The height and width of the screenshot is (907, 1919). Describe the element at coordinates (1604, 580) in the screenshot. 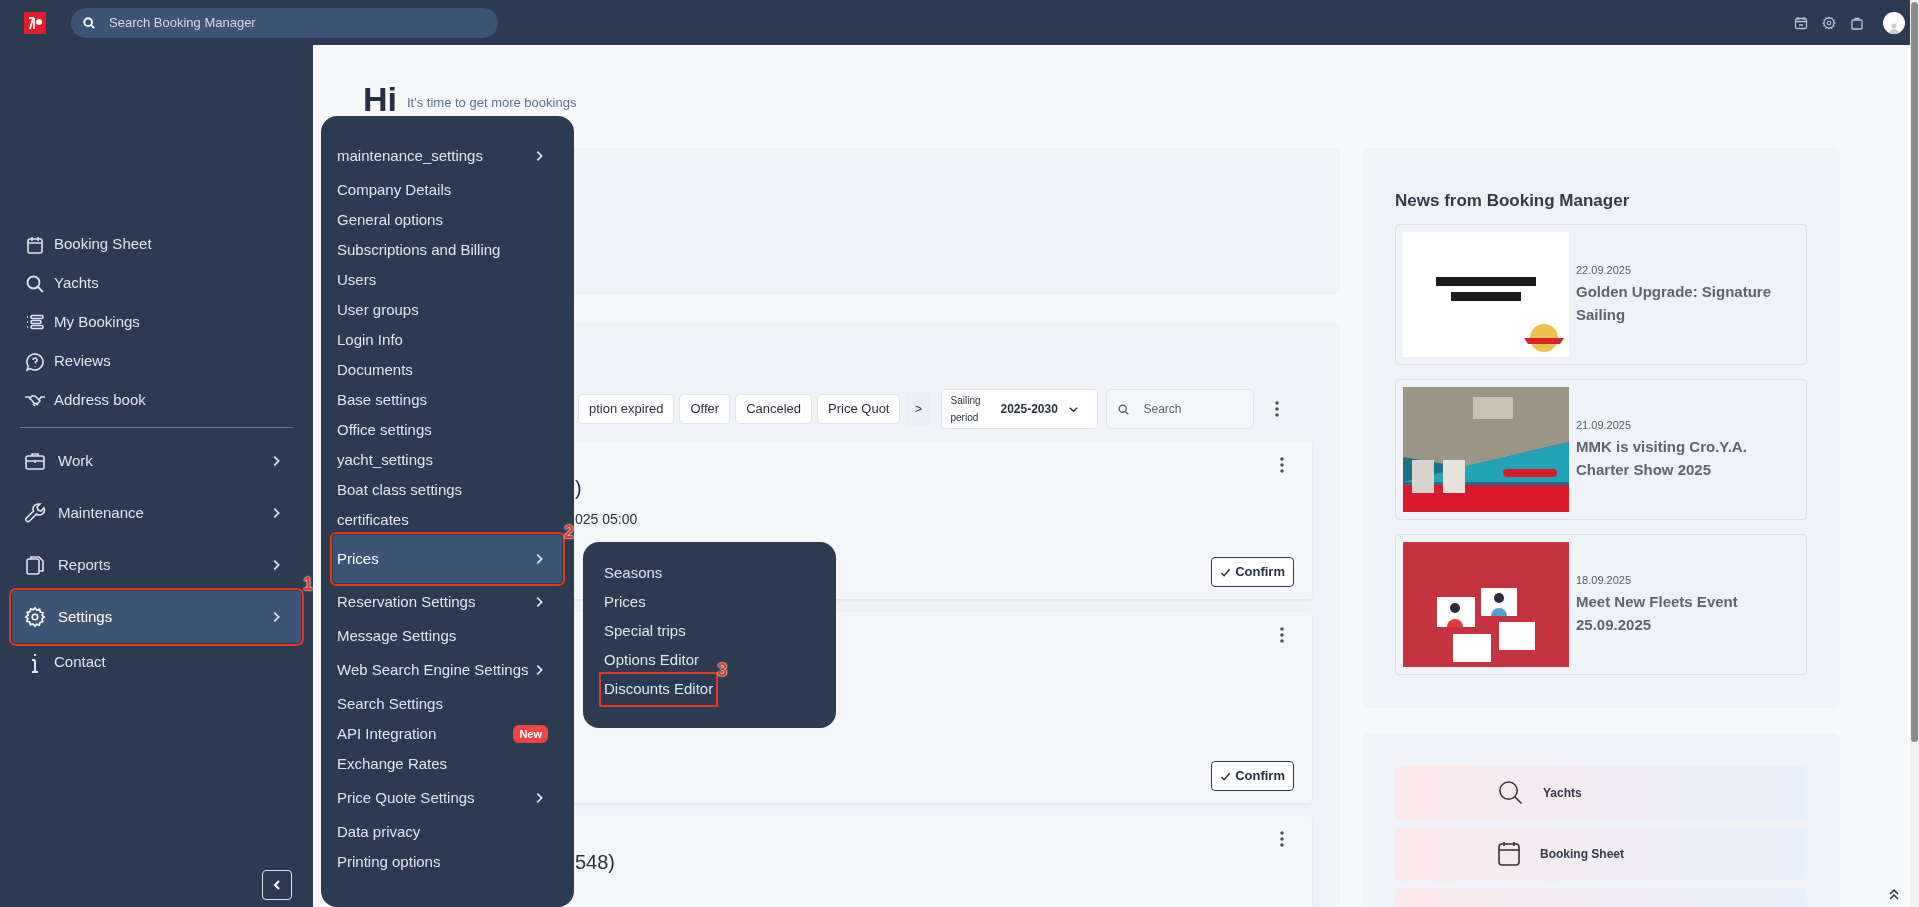

I see `news-date: 18.09.2025` at that location.